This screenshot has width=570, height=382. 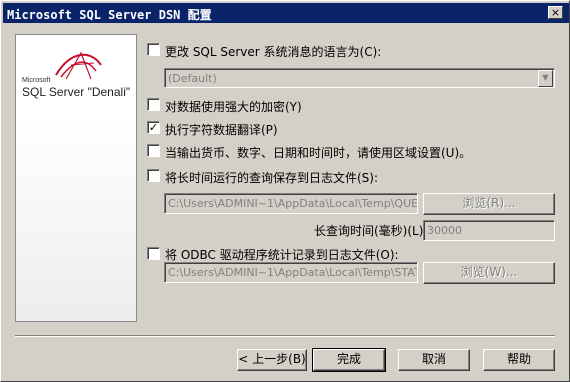 I want to click on footer-separator, so click(x=285, y=336).